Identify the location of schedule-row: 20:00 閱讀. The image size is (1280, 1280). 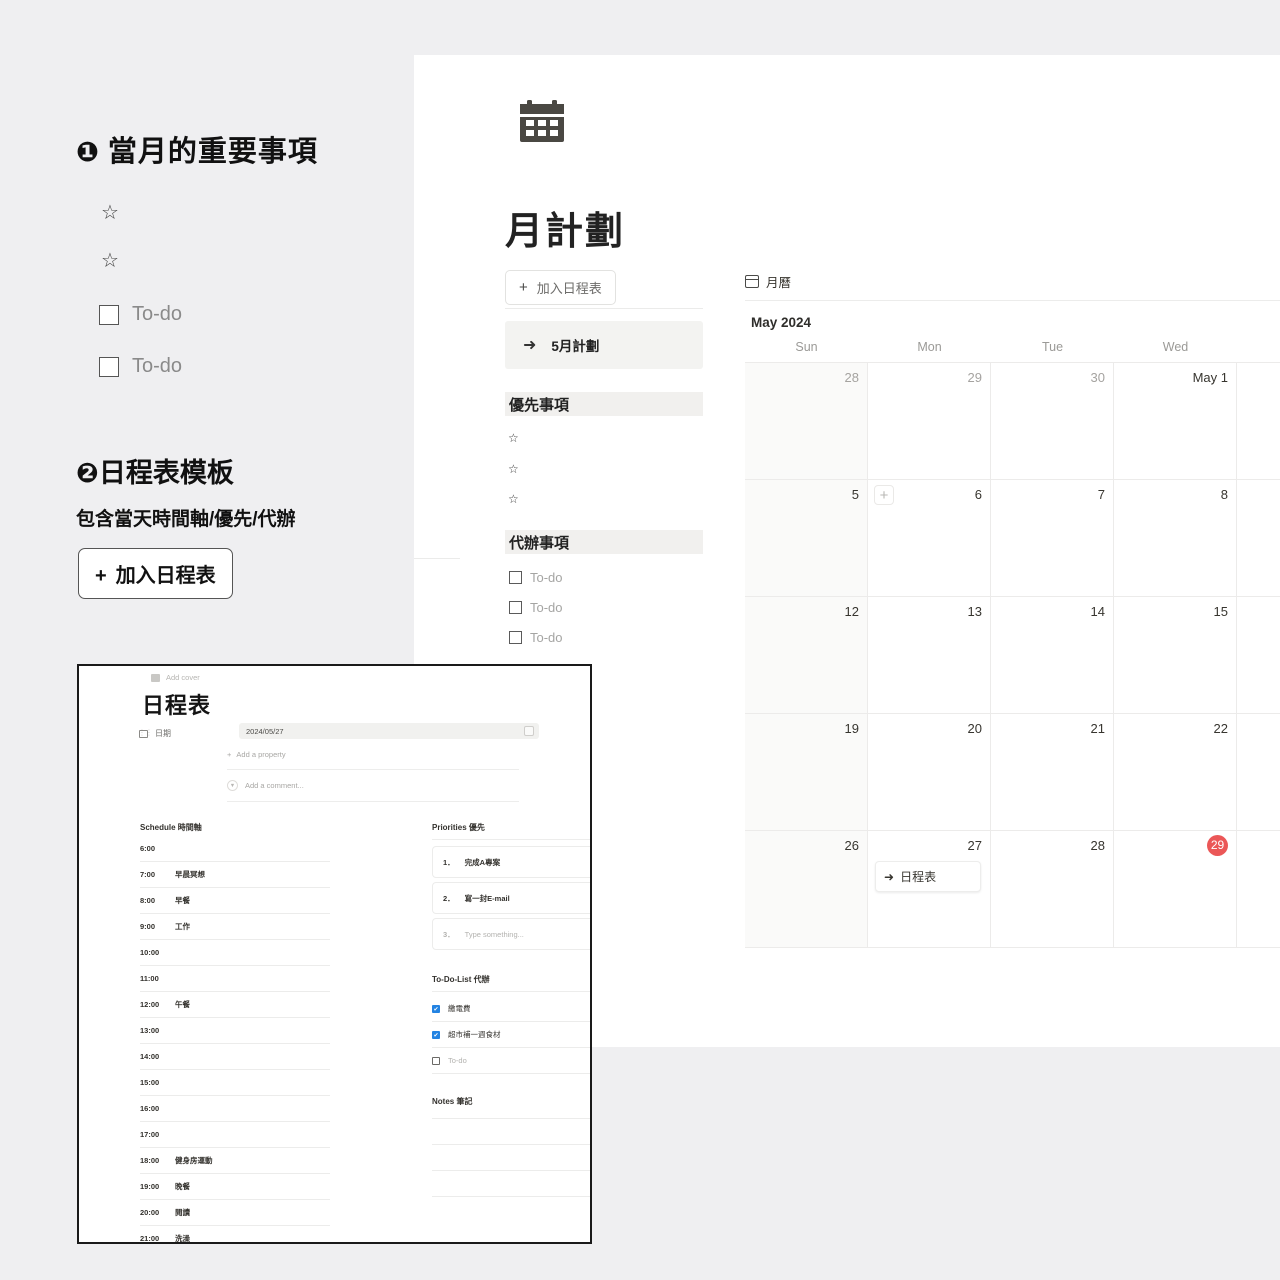
(235, 1213).